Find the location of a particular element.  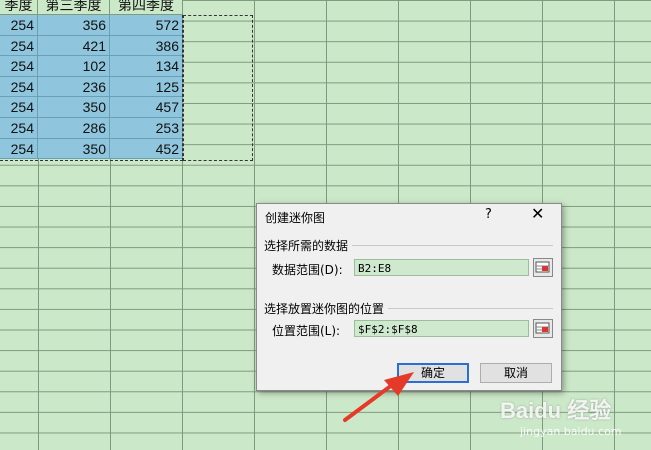

header-cell-season: 季度 is located at coordinates (19, 7).